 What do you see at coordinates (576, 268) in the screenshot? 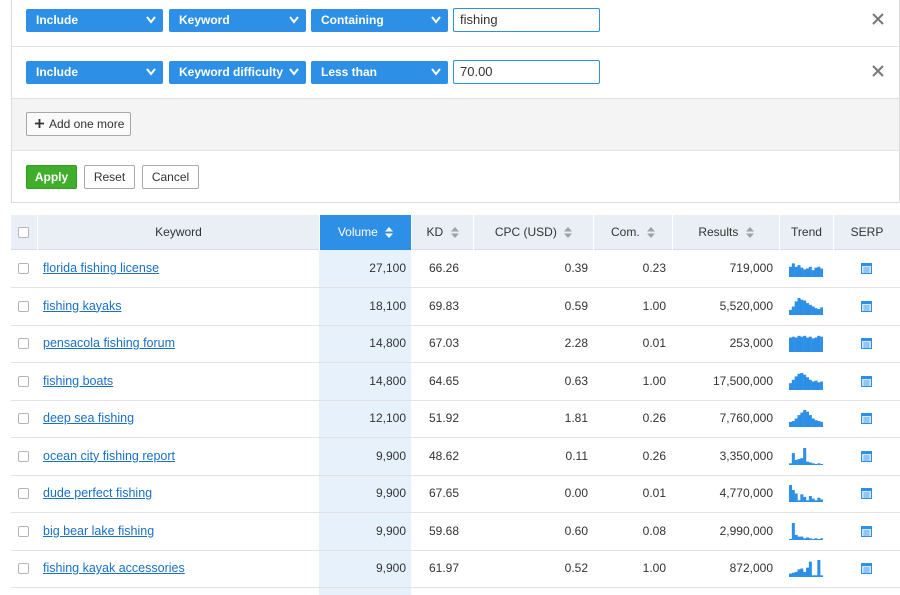
I see `cpc-cell: 0.39` at bounding box center [576, 268].